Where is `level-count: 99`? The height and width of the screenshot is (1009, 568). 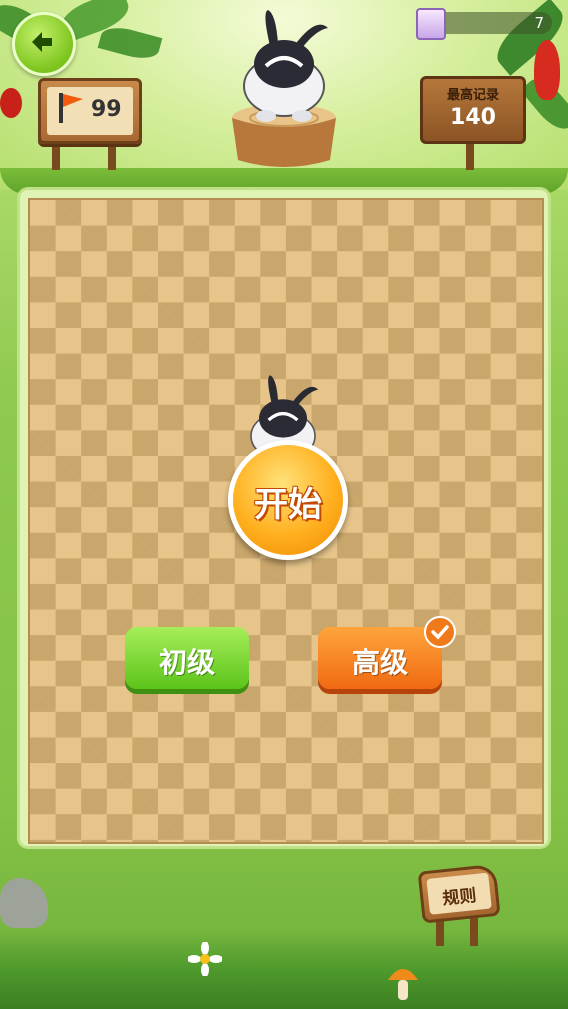
level-count: 99 is located at coordinates (106, 109).